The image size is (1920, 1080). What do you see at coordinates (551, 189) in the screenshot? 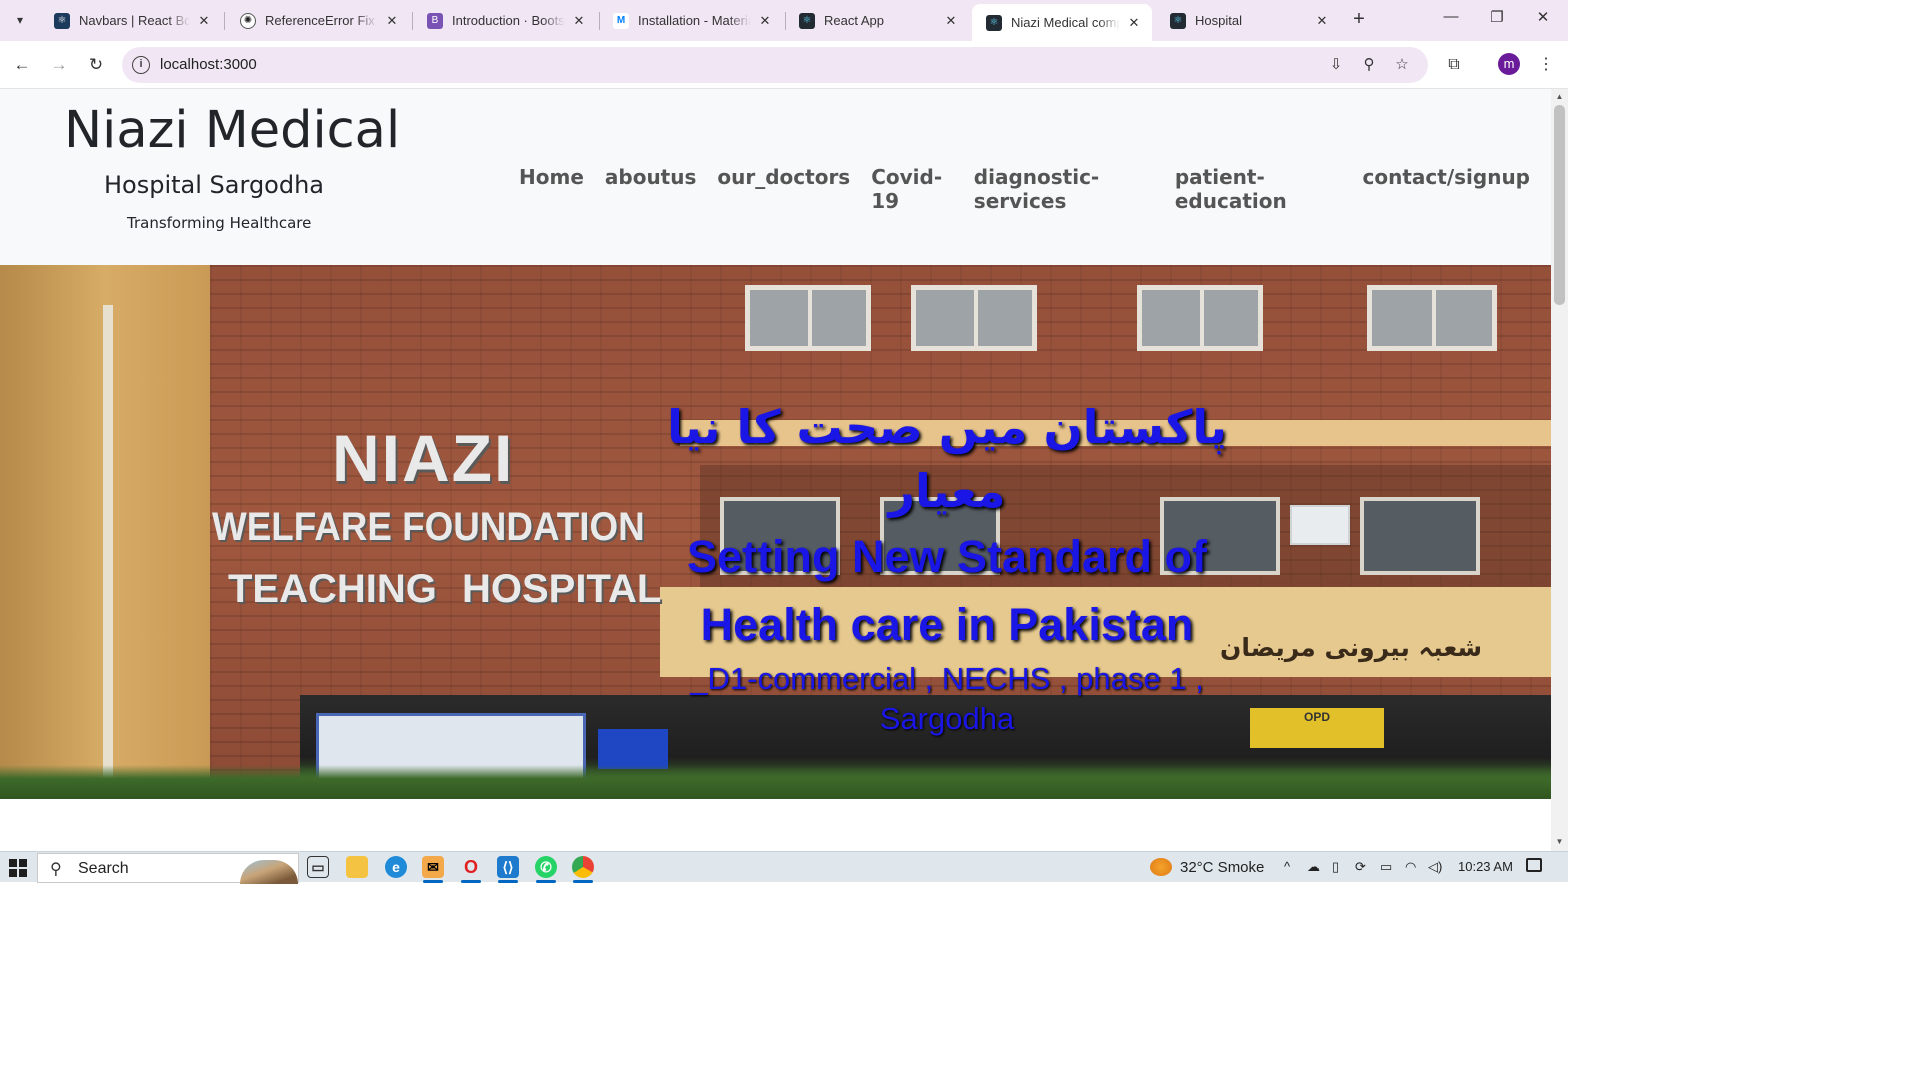
I see `nav-link-home: Home` at bounding box center [551, 189].